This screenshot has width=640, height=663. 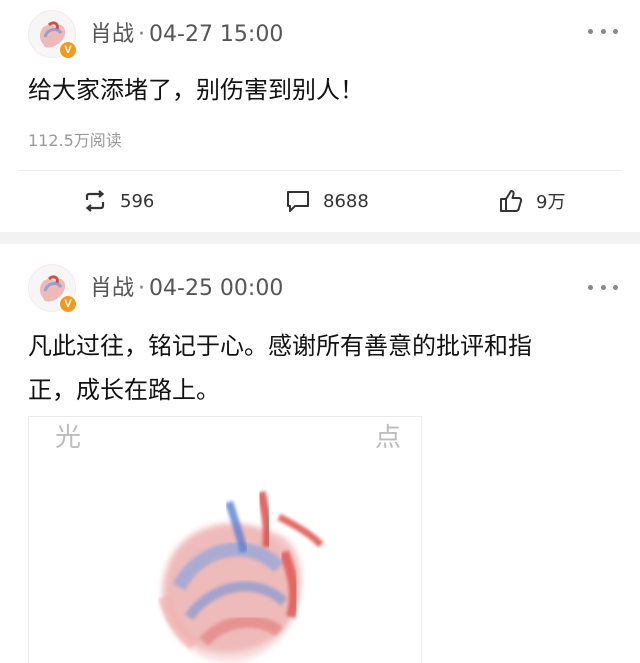 I want to click on post-date: 04-25 00:00, so click(x=216, y=288).